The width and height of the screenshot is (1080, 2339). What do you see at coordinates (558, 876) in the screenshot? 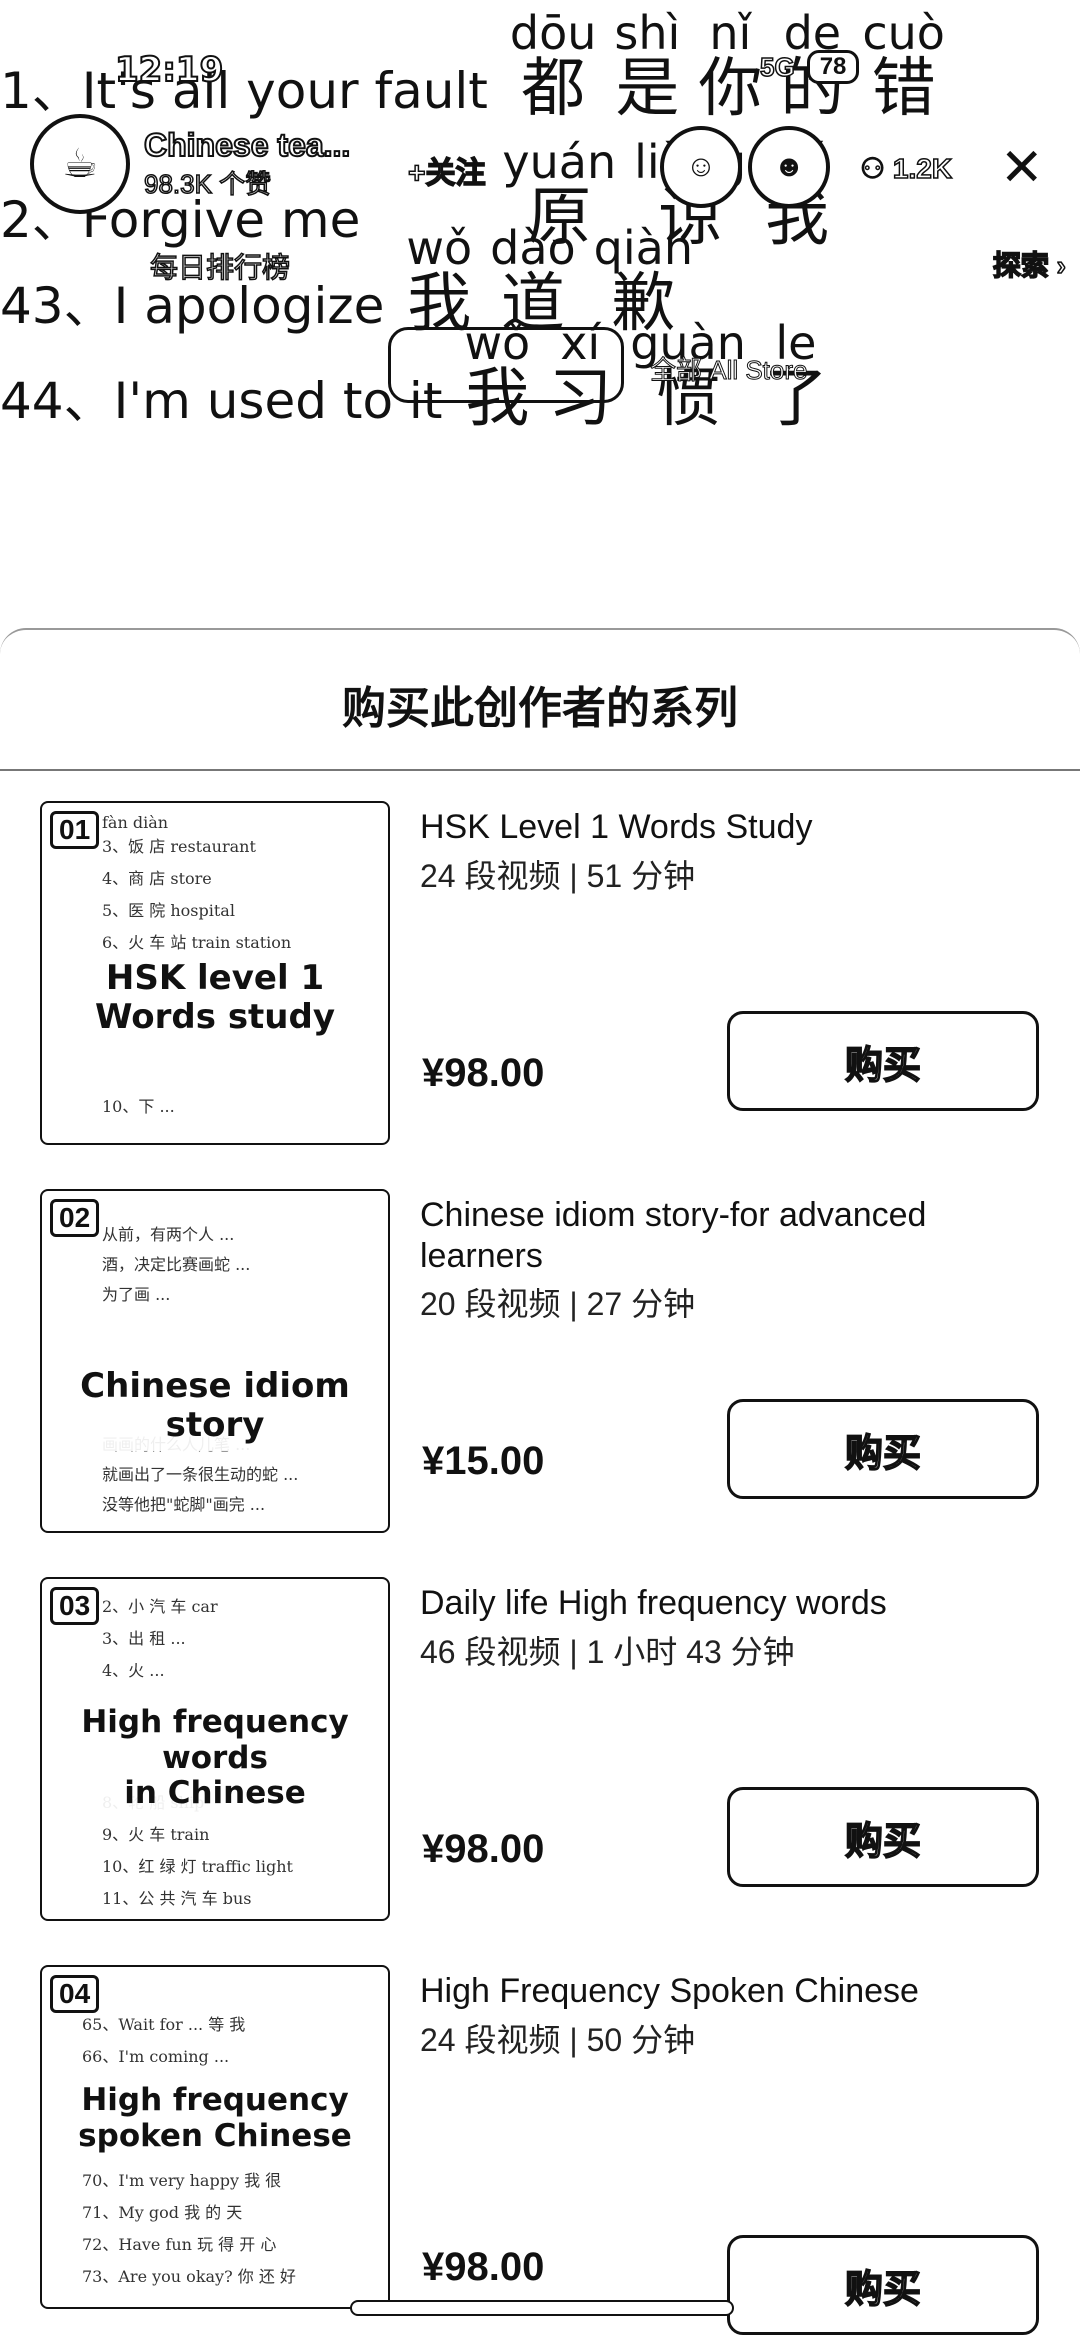
I see `series-meta: 24 段视频 | 51 分钟` at bounding box center [558, 876].